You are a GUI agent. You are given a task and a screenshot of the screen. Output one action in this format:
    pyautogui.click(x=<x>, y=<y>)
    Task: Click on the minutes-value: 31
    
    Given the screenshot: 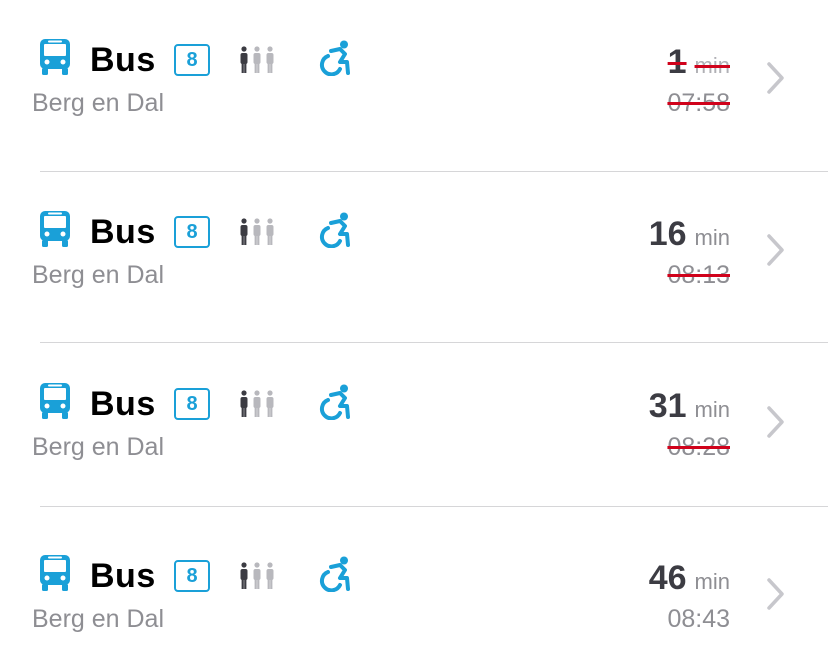 What is the action you would take?
    pyautogui.click(x=667, y=406)
    